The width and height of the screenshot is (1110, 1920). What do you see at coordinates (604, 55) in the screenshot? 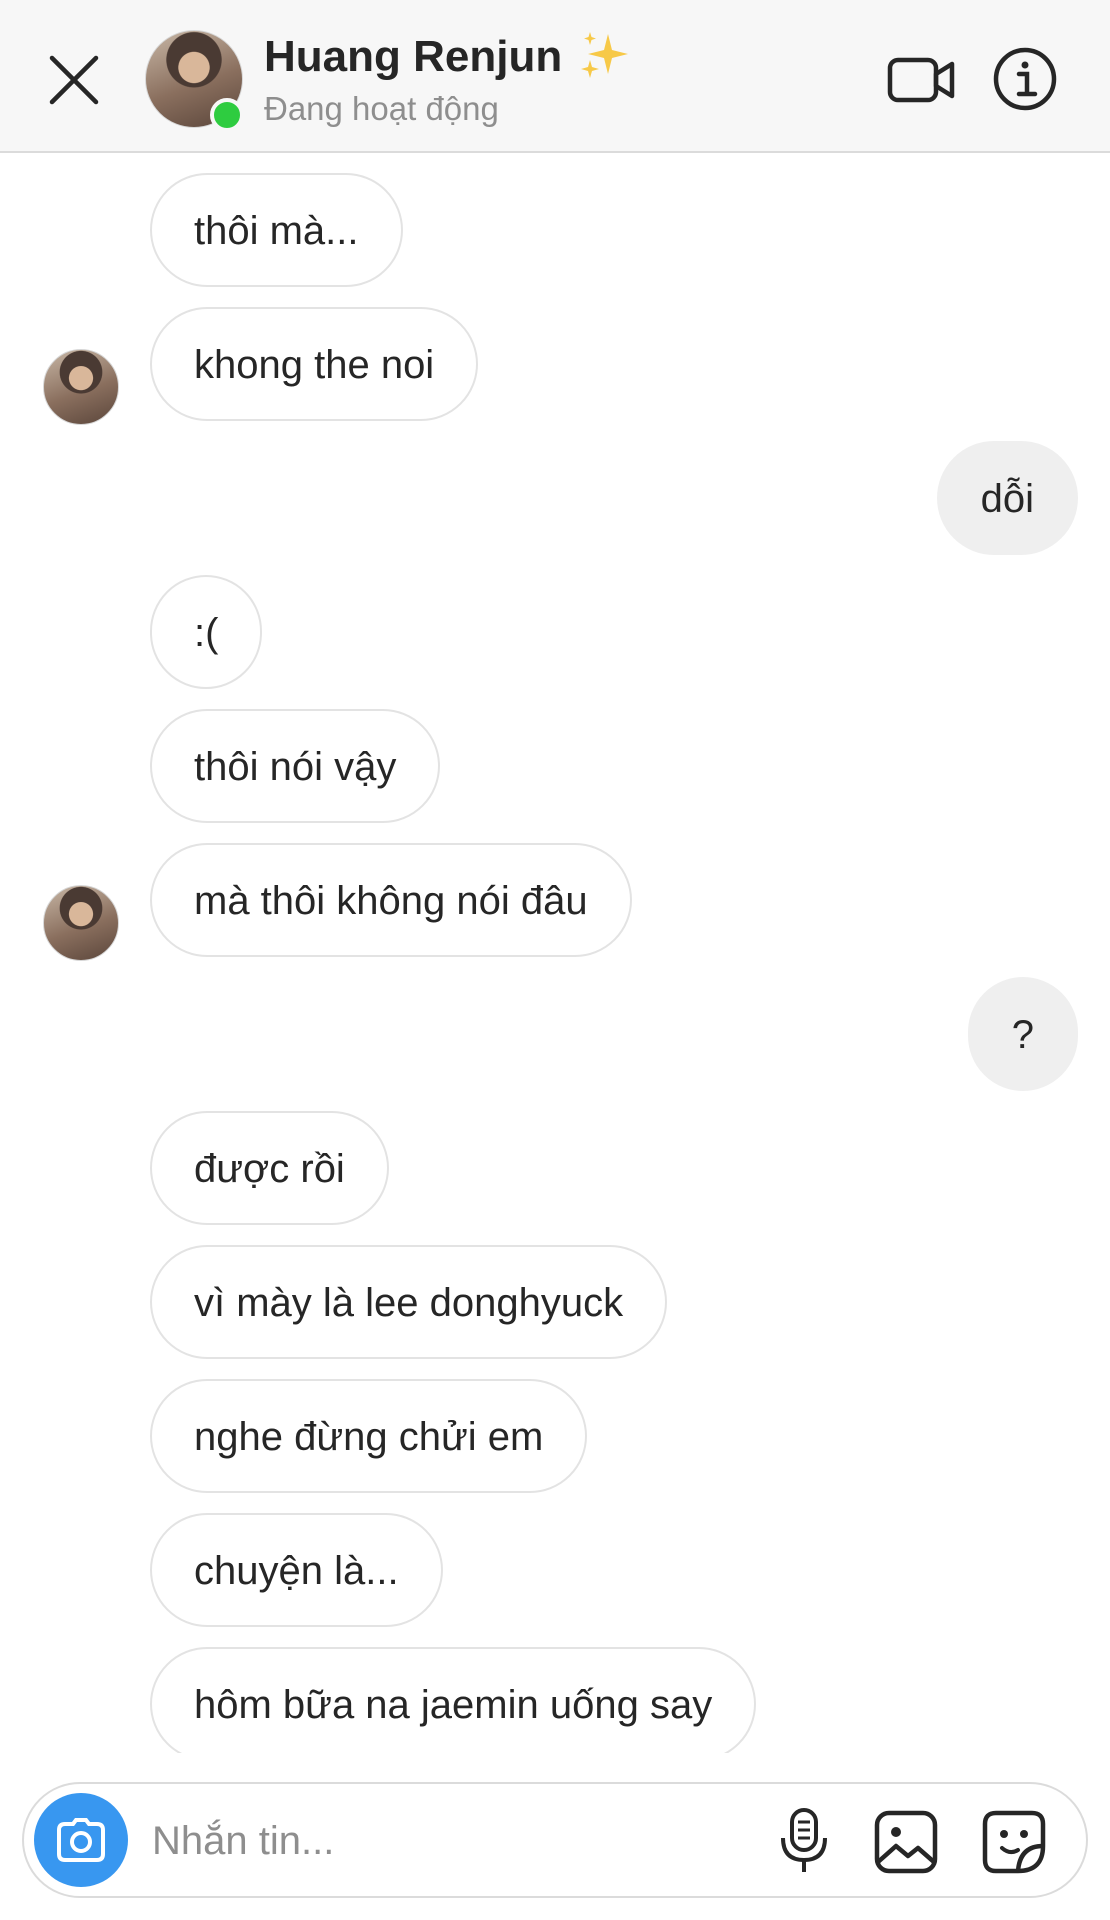
I see `sparkles-emoji-icon` at bounding box center [604, 55].